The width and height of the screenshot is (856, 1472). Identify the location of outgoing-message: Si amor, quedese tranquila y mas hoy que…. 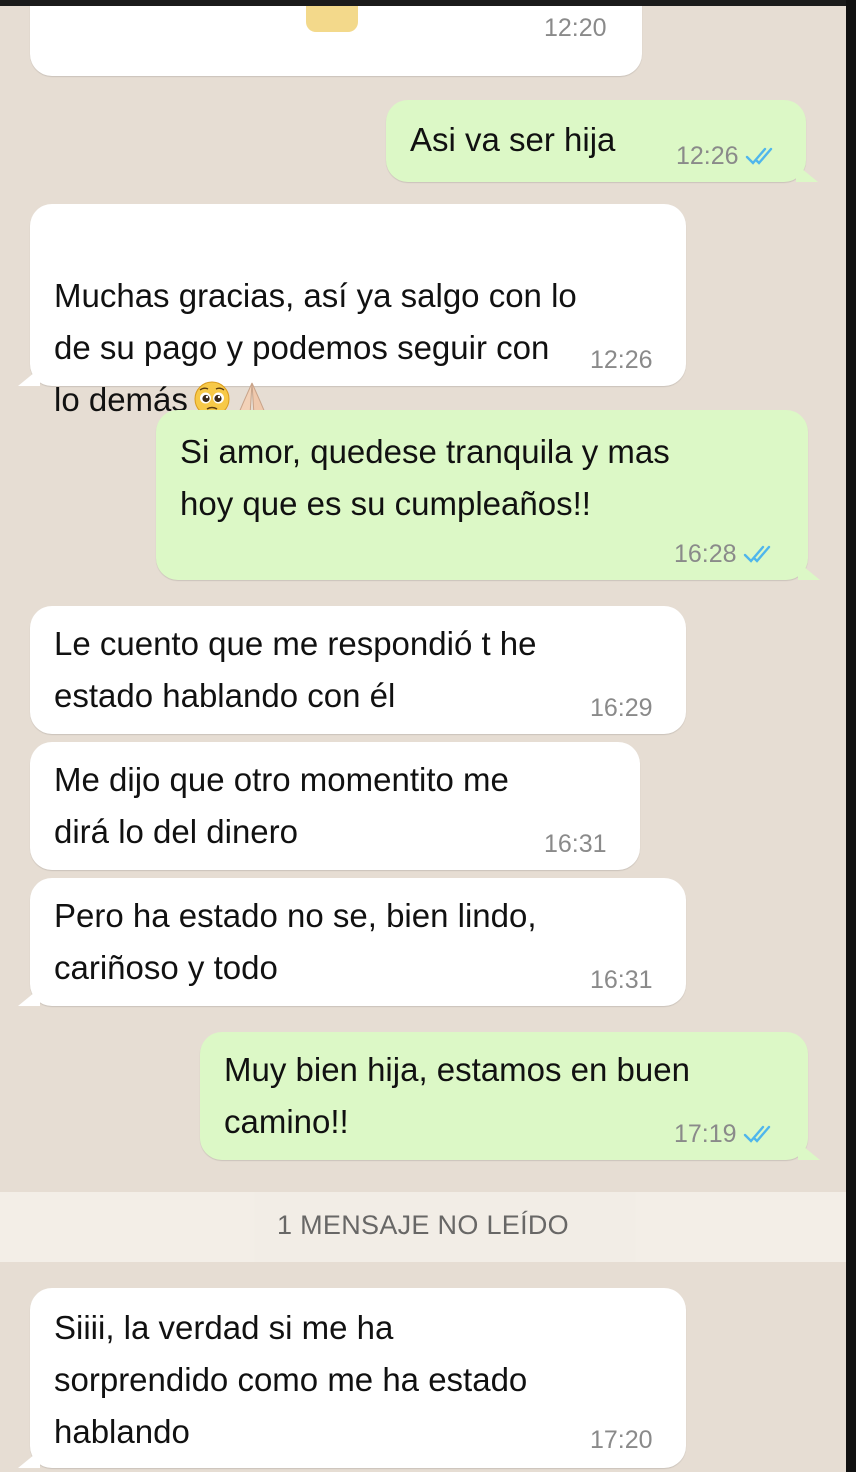
(488, 495).